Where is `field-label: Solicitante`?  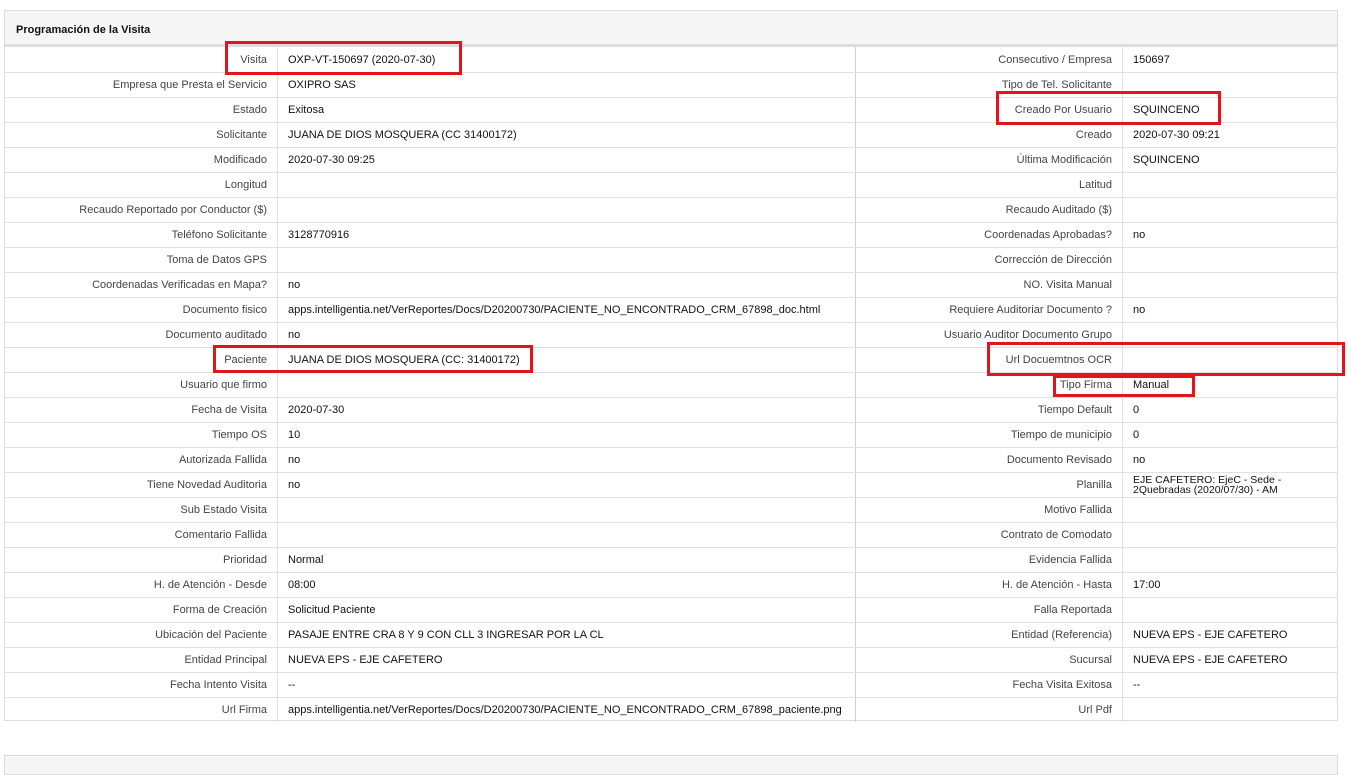
field-label: Solicitante is located at coordinates (141, 135).